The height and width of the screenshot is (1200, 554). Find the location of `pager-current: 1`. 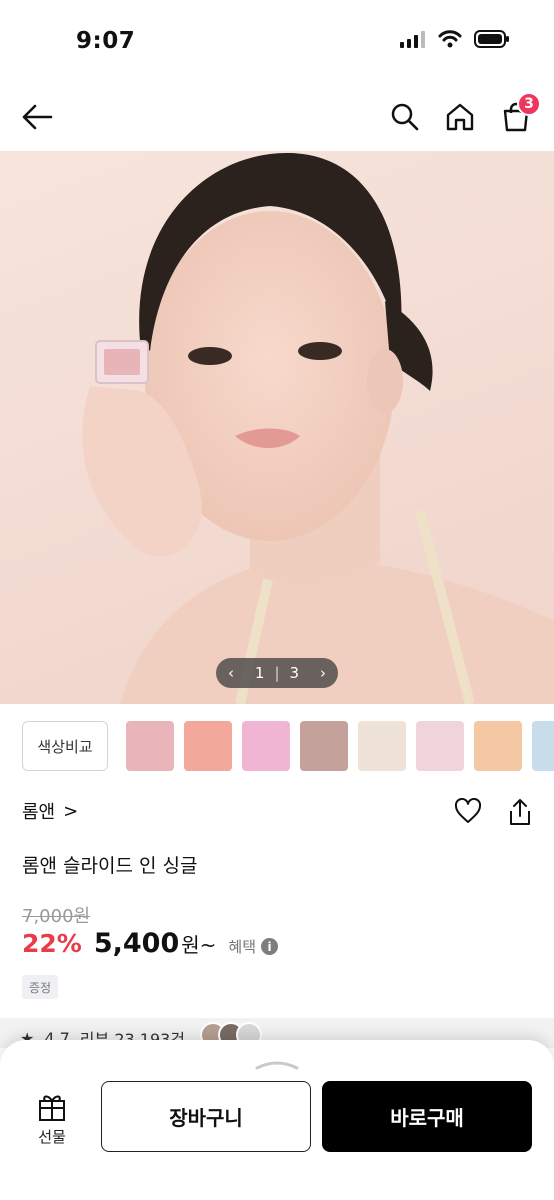

pager-current: 1 is located at coordinates (259, 673).